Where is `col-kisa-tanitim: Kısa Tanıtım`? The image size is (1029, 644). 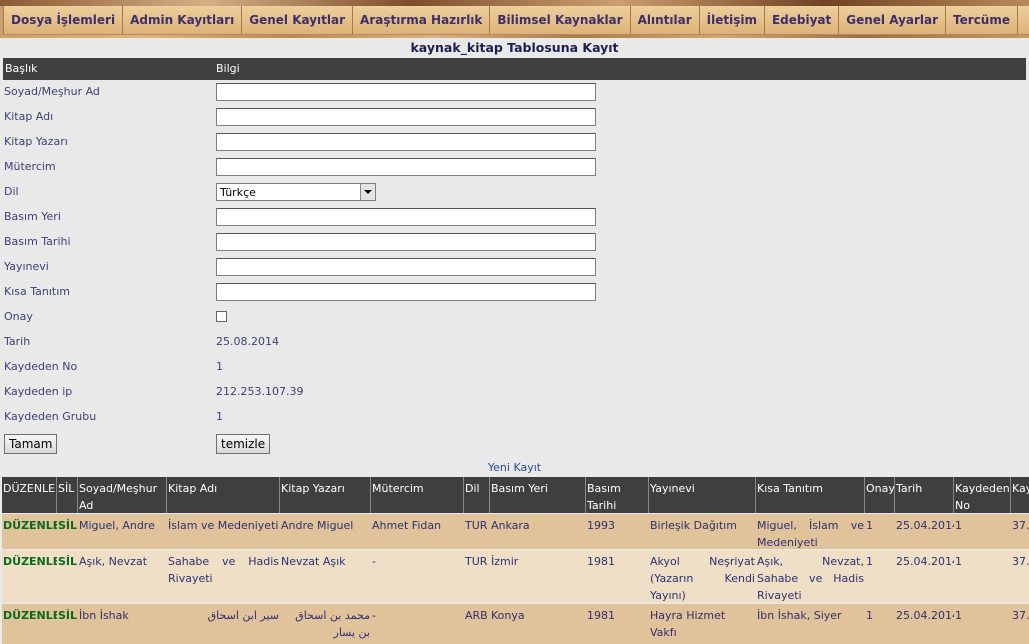
col-kisa-tanitim: Kısa Tanıtım is located at coordinates (810, 495).